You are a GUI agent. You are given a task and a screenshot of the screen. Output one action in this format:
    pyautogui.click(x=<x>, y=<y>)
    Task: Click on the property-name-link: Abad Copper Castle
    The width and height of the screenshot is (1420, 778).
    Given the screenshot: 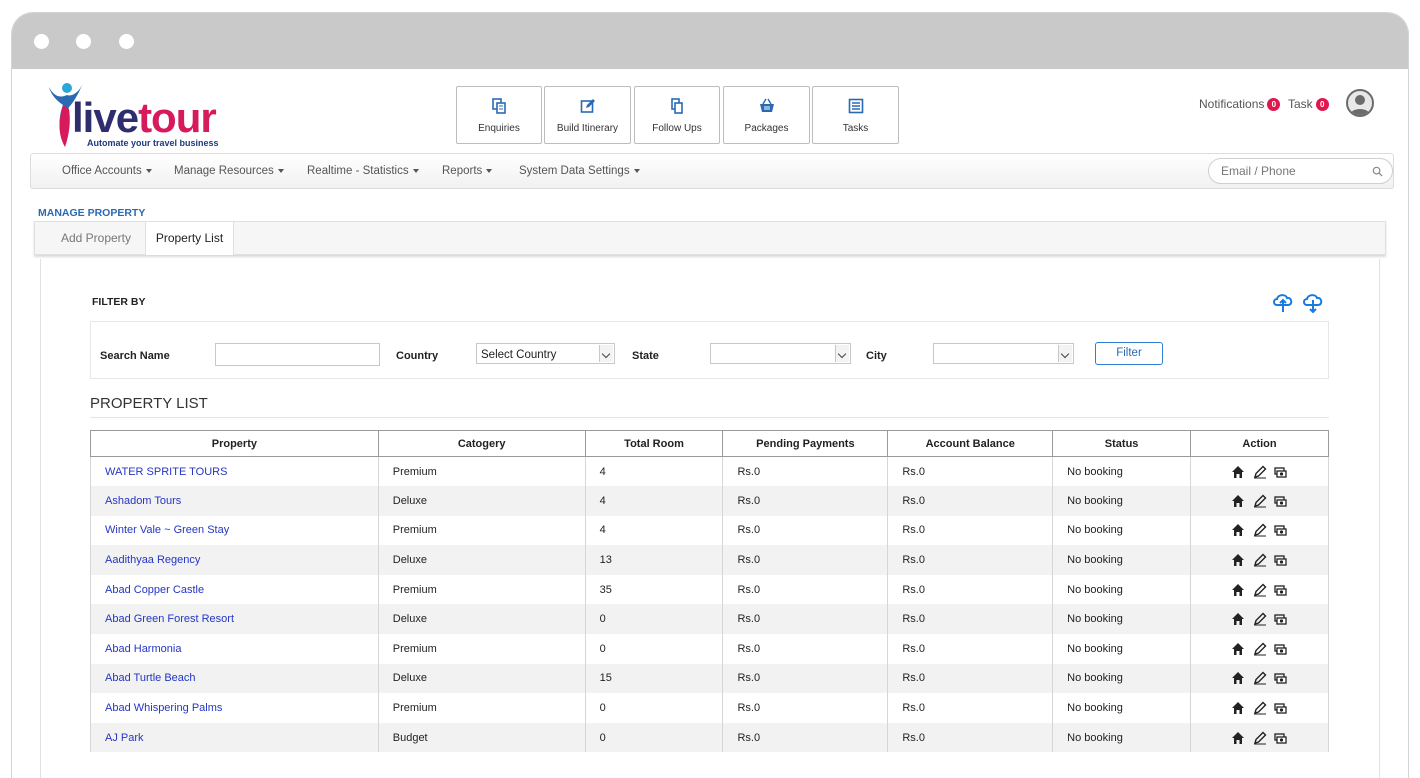 What is the action you would take?
    pyautogui.click(x=234, y=589)
    